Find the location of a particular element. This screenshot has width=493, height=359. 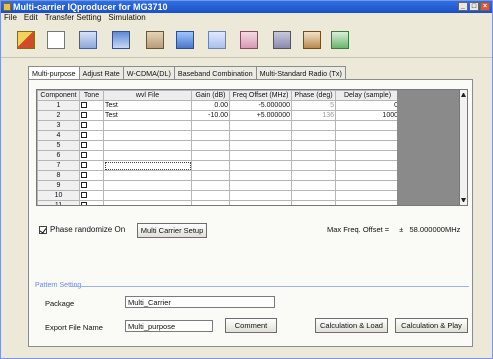

table-row: 5 is located at coordinates (217, 145).